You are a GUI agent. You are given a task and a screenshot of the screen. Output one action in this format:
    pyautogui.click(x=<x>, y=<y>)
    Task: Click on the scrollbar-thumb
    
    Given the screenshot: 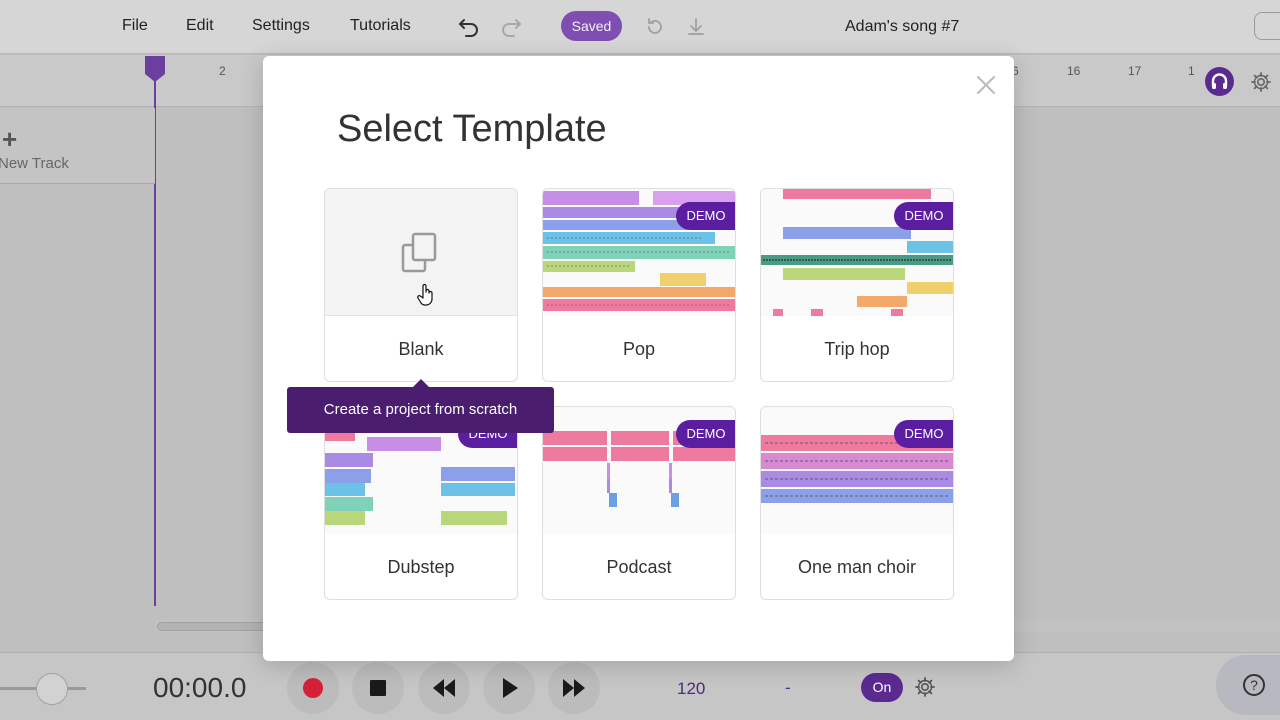 What is the action you would take?
    pyautogui.click(x=212, y=626)
    